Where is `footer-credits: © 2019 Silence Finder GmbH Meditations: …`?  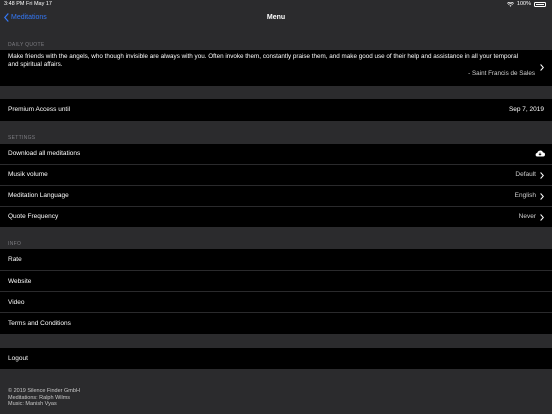
footer-credits: © 2019 Silence Finder GmbH Meditations: … is located at coordinates (44, 398).